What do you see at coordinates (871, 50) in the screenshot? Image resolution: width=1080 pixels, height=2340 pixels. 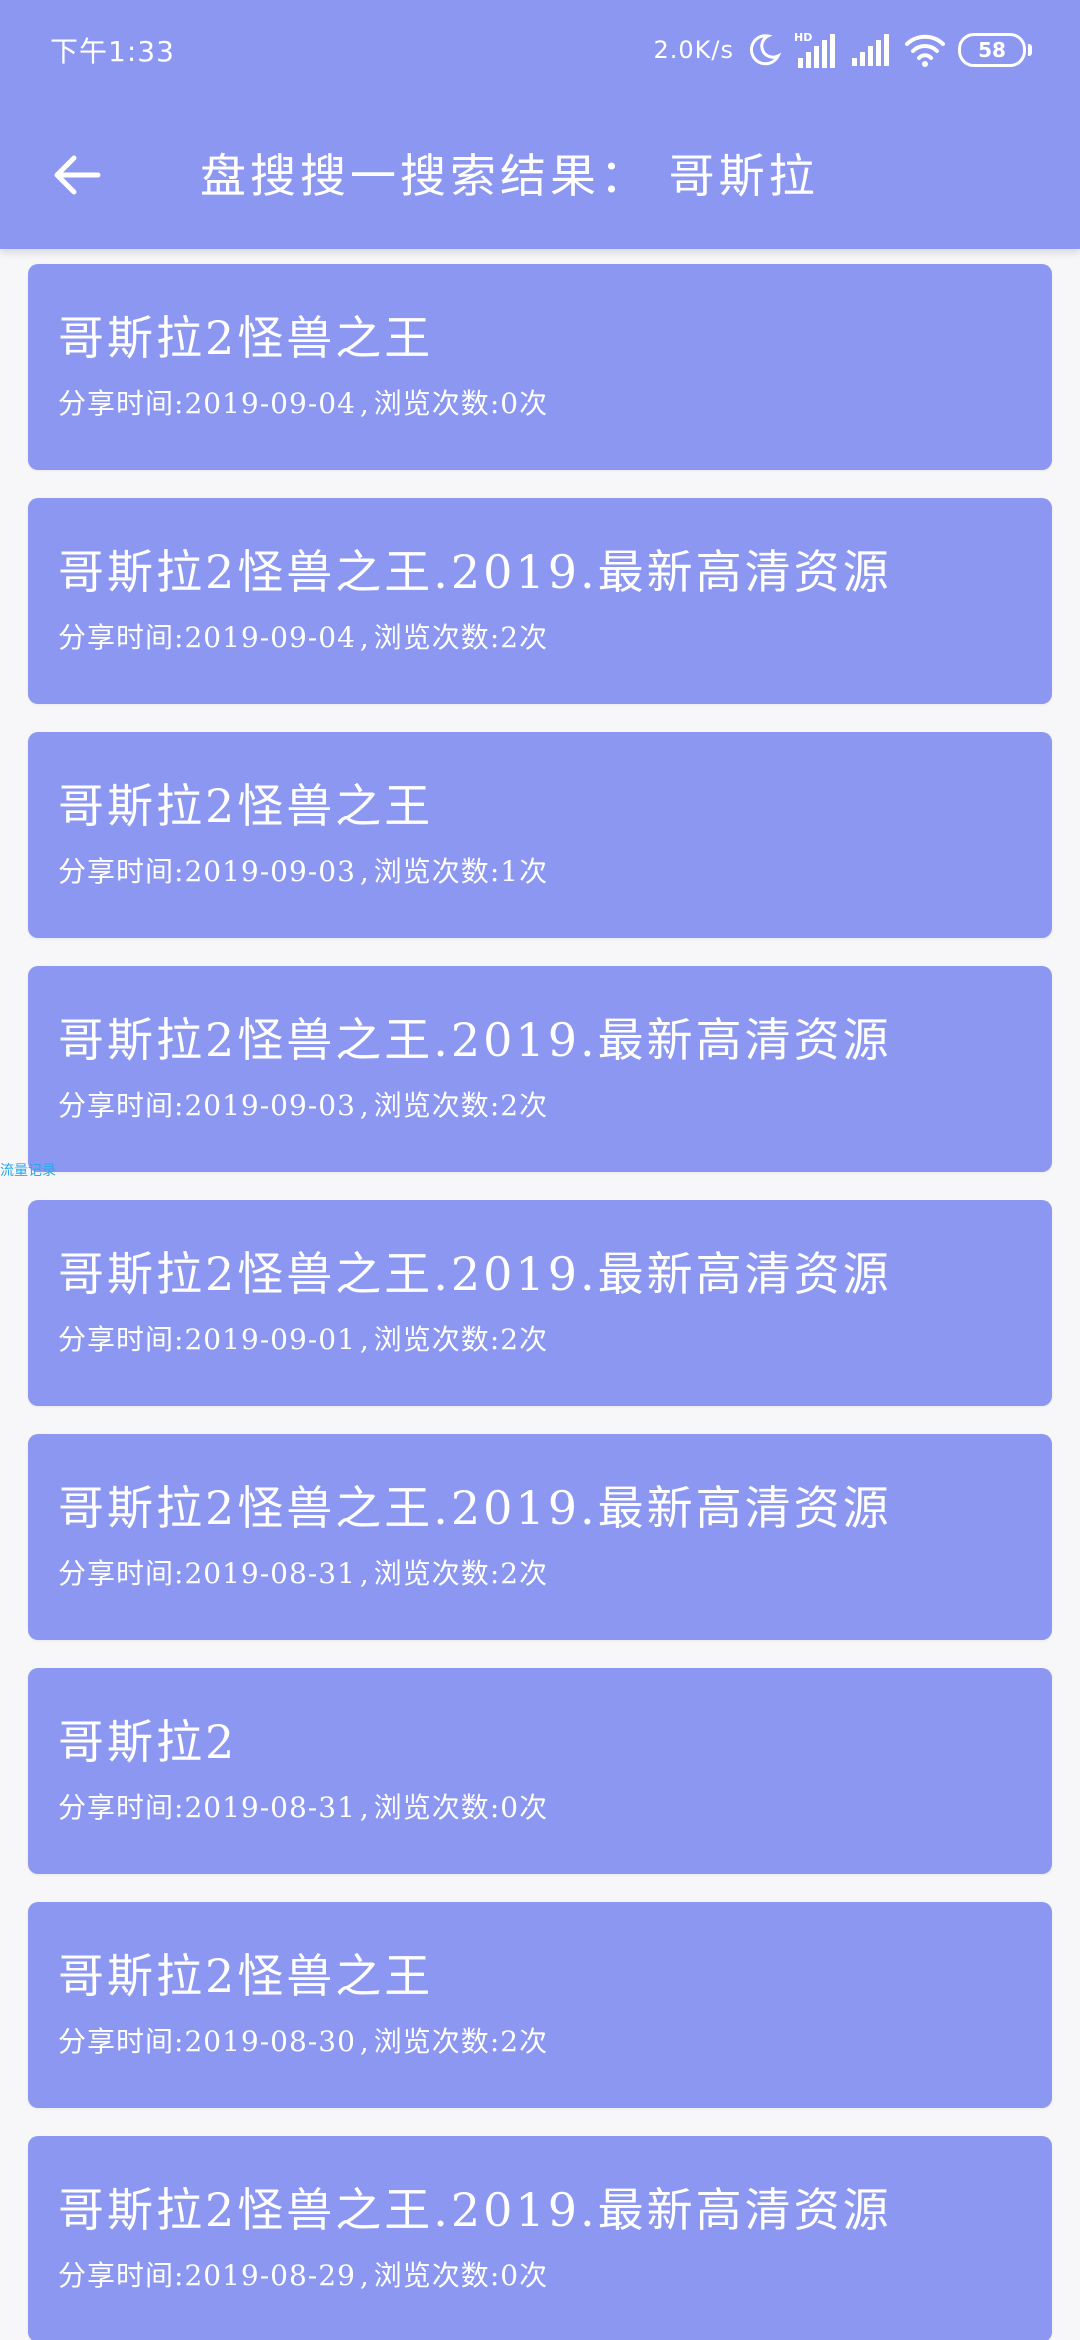 I see `signal-icon` at bounding box center [871, 50].